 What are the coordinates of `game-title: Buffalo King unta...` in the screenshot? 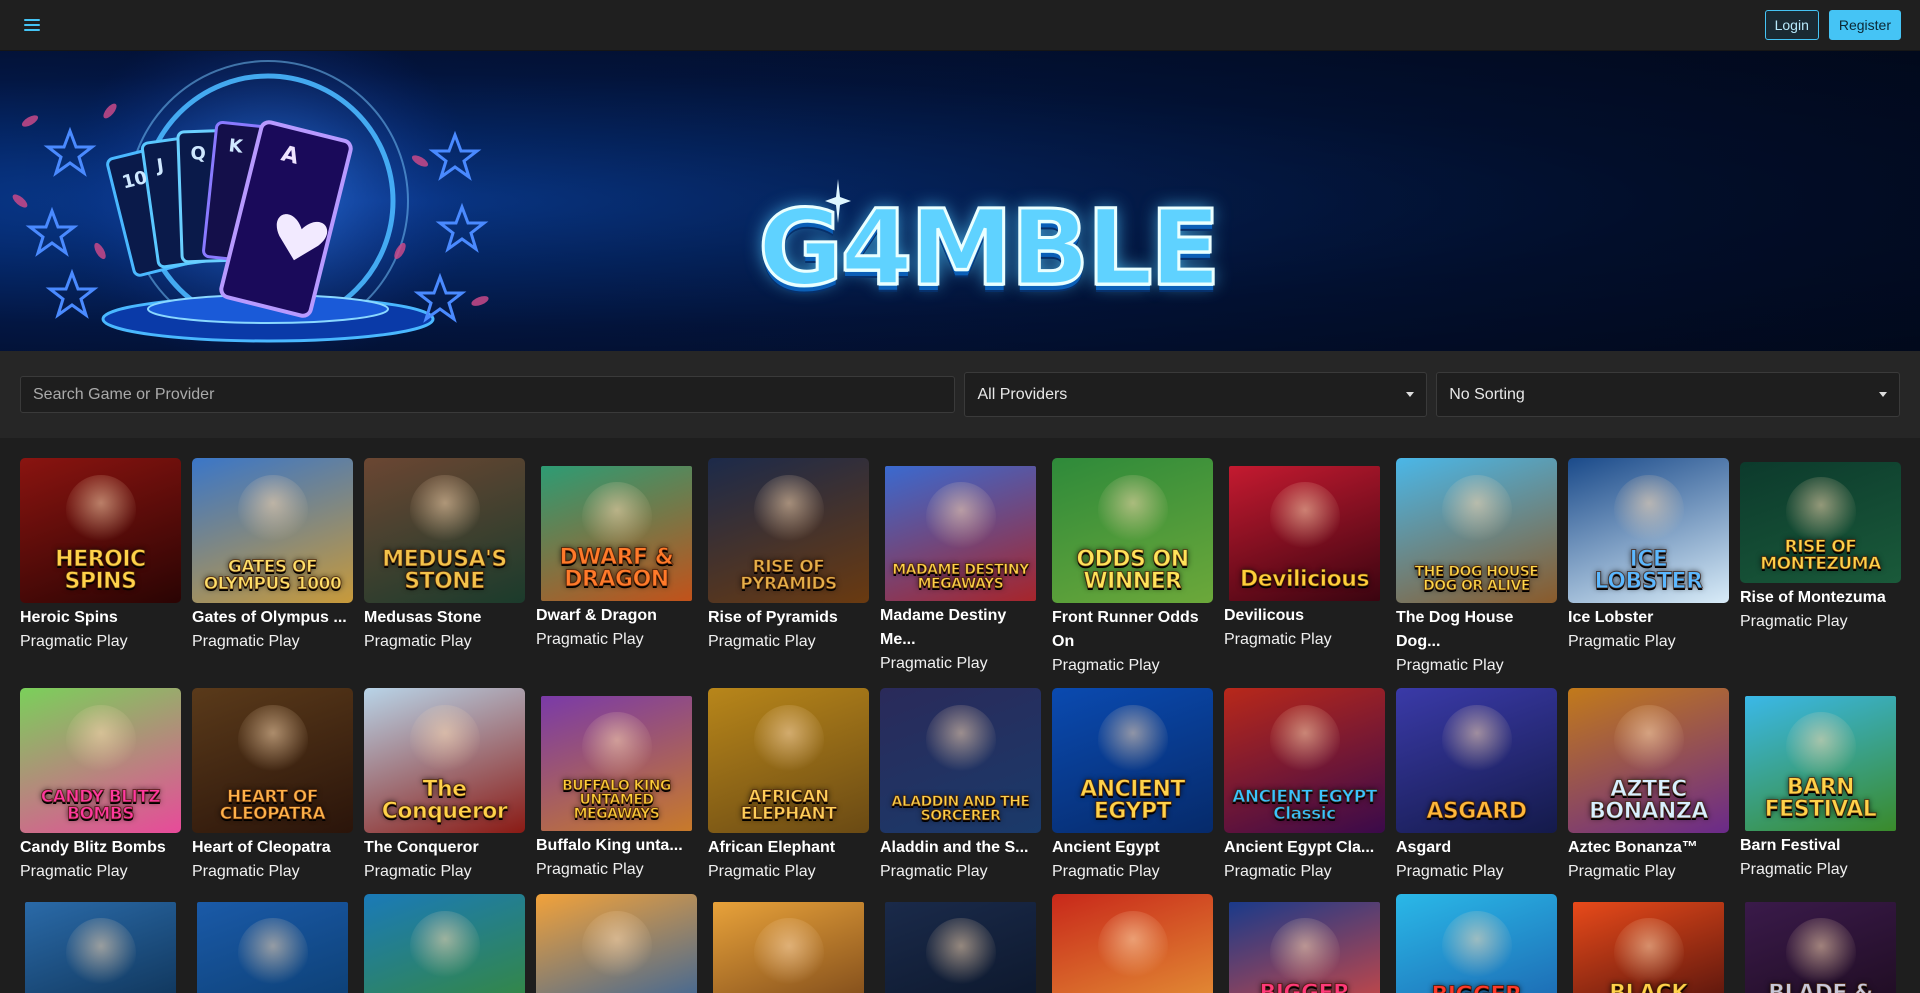 It's located at (616, 846).